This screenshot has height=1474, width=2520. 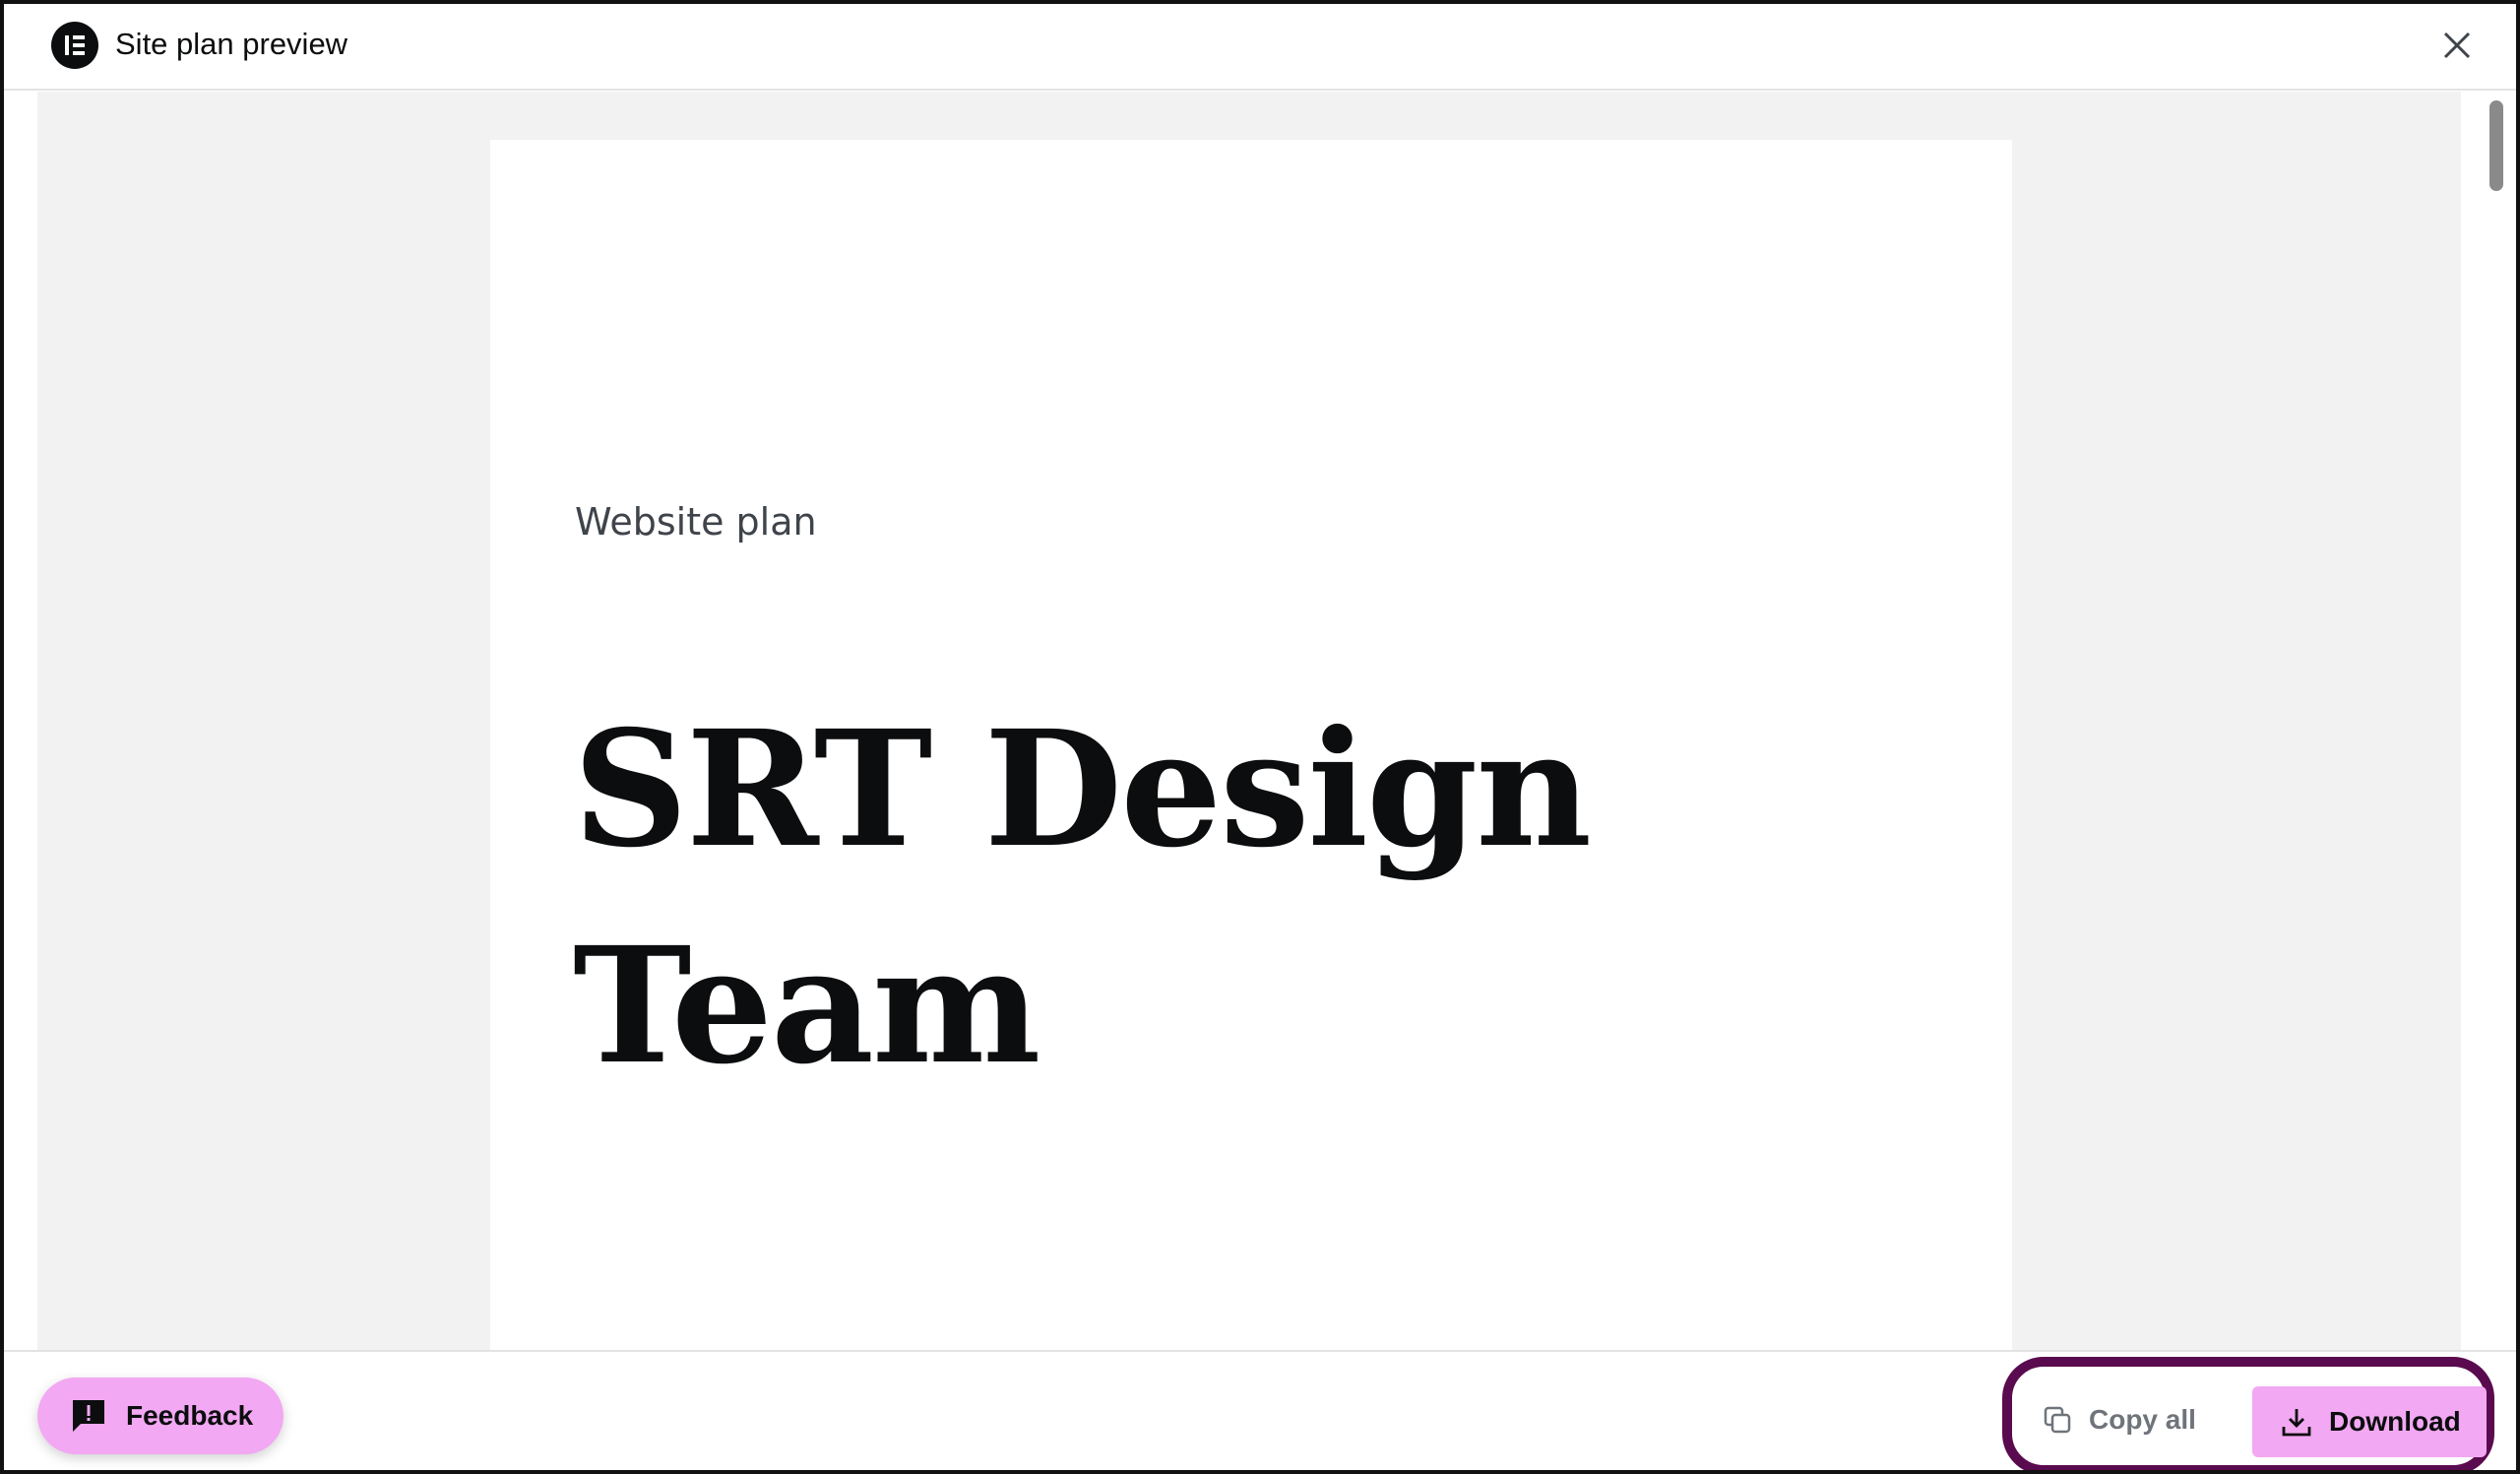 I want to click on elementor-logo-icon, so click(x=74, y=46).